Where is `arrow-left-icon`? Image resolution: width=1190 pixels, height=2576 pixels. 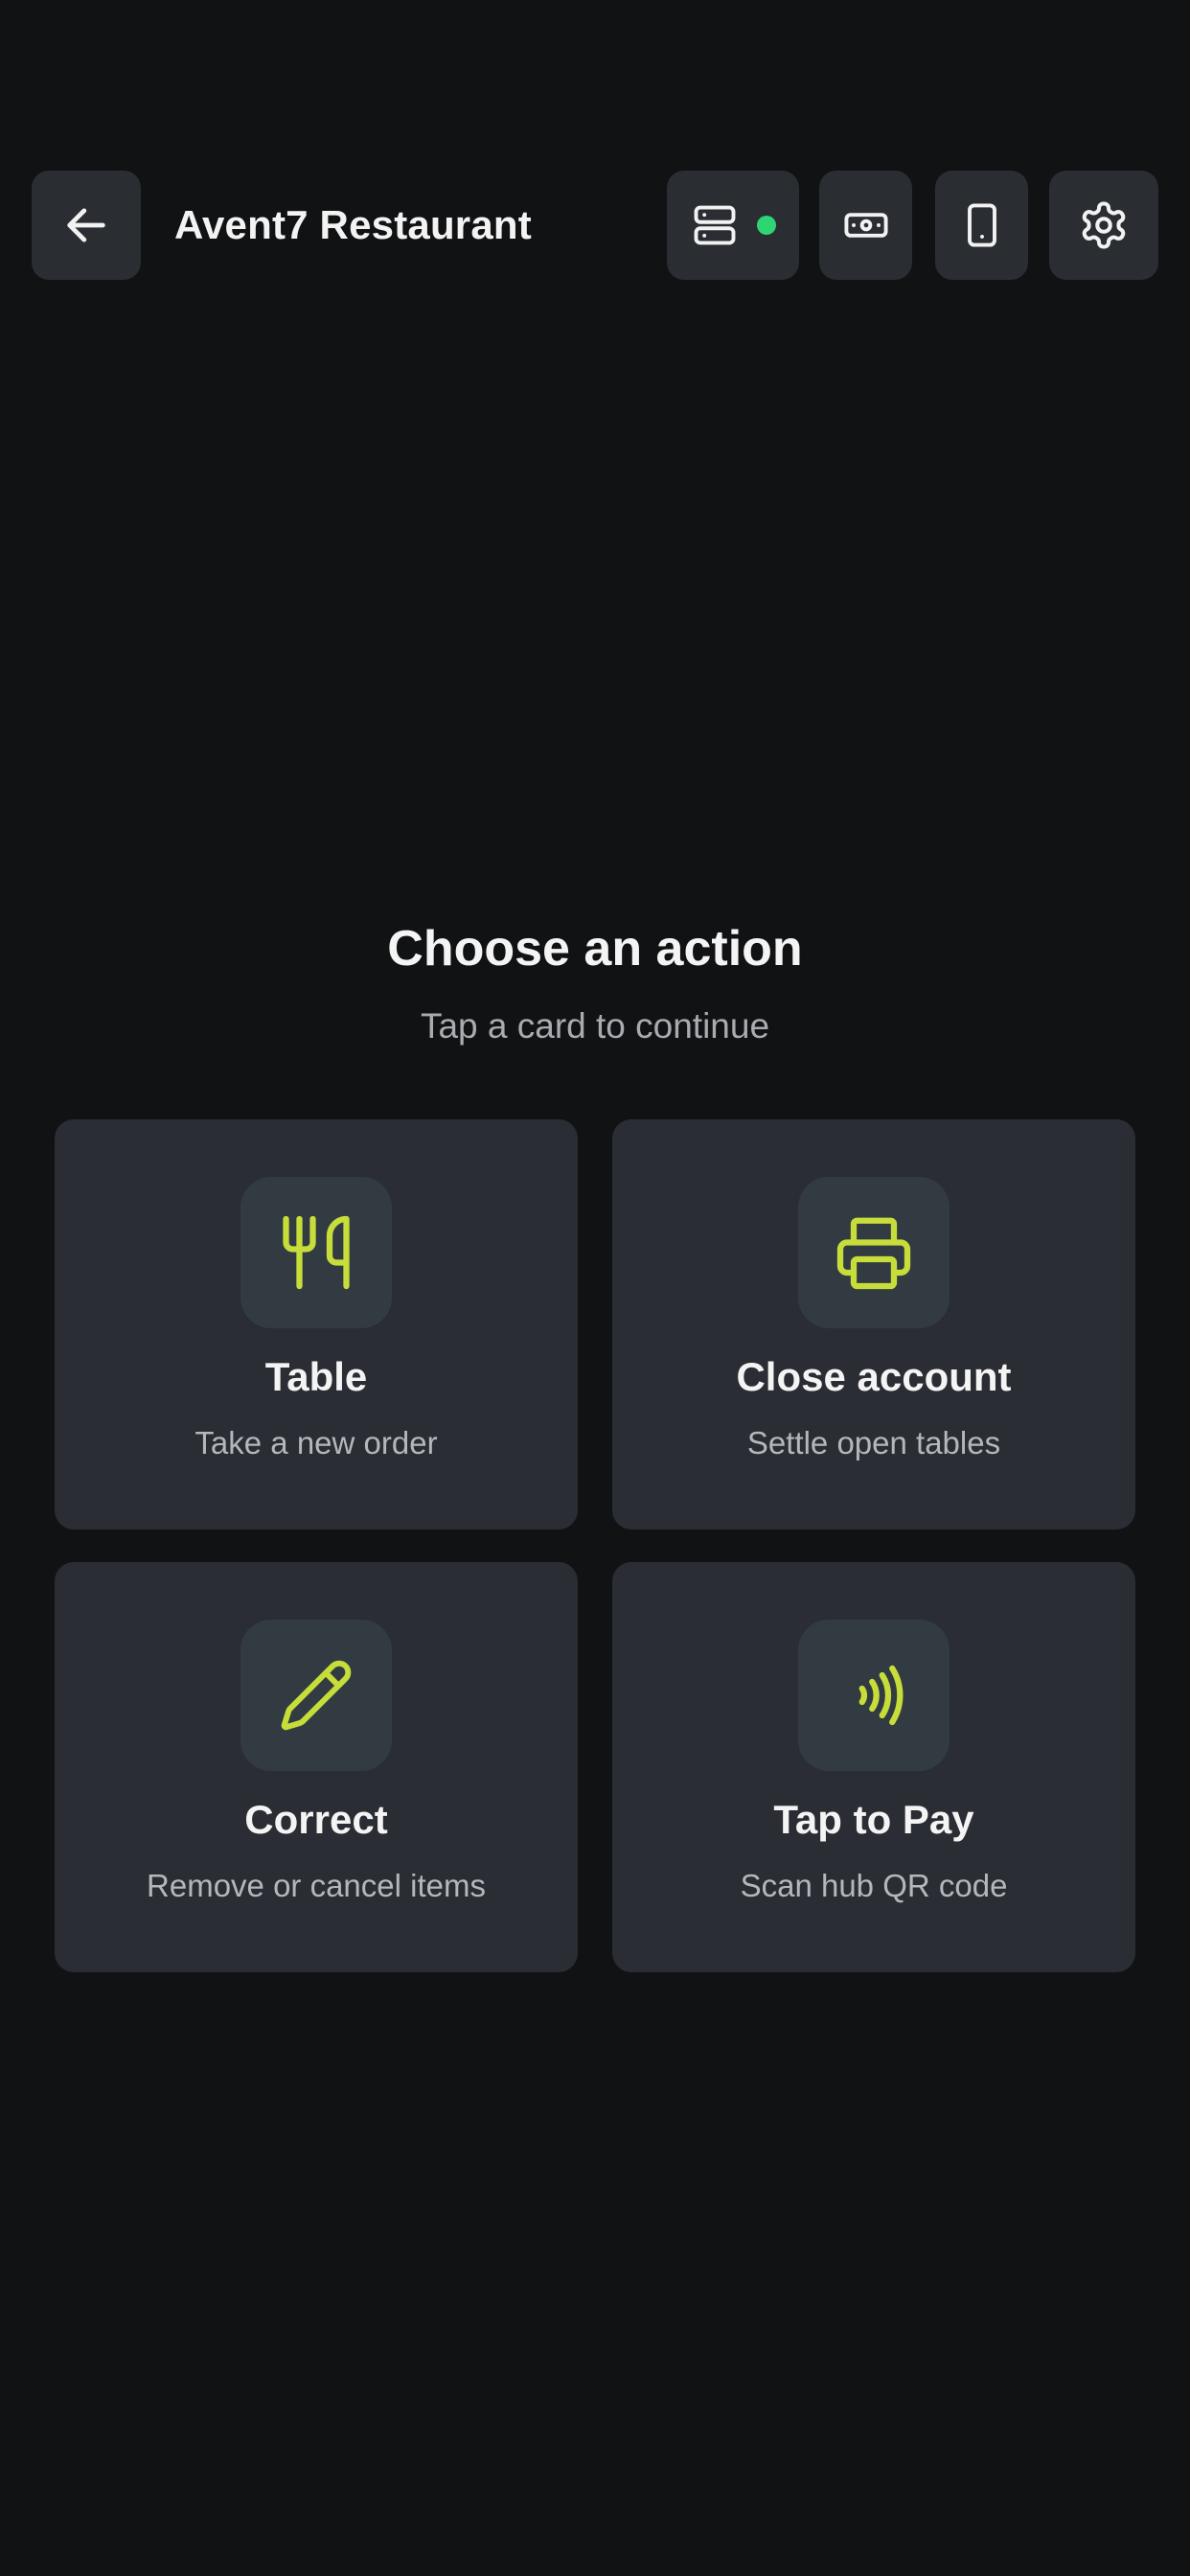 arrow-left-icon is located at coordinates (86, 225).